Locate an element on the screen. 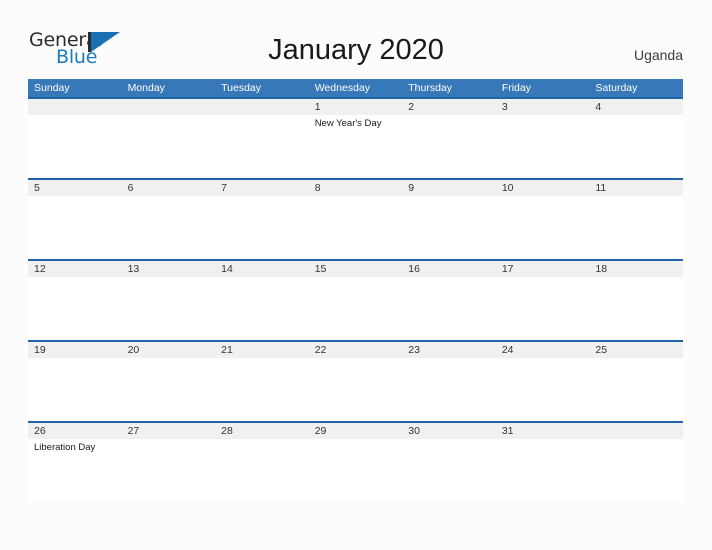 The height and width of the screenshot is (550, 712). day-cell-inner: 10 is located at coordinates (542, 219).